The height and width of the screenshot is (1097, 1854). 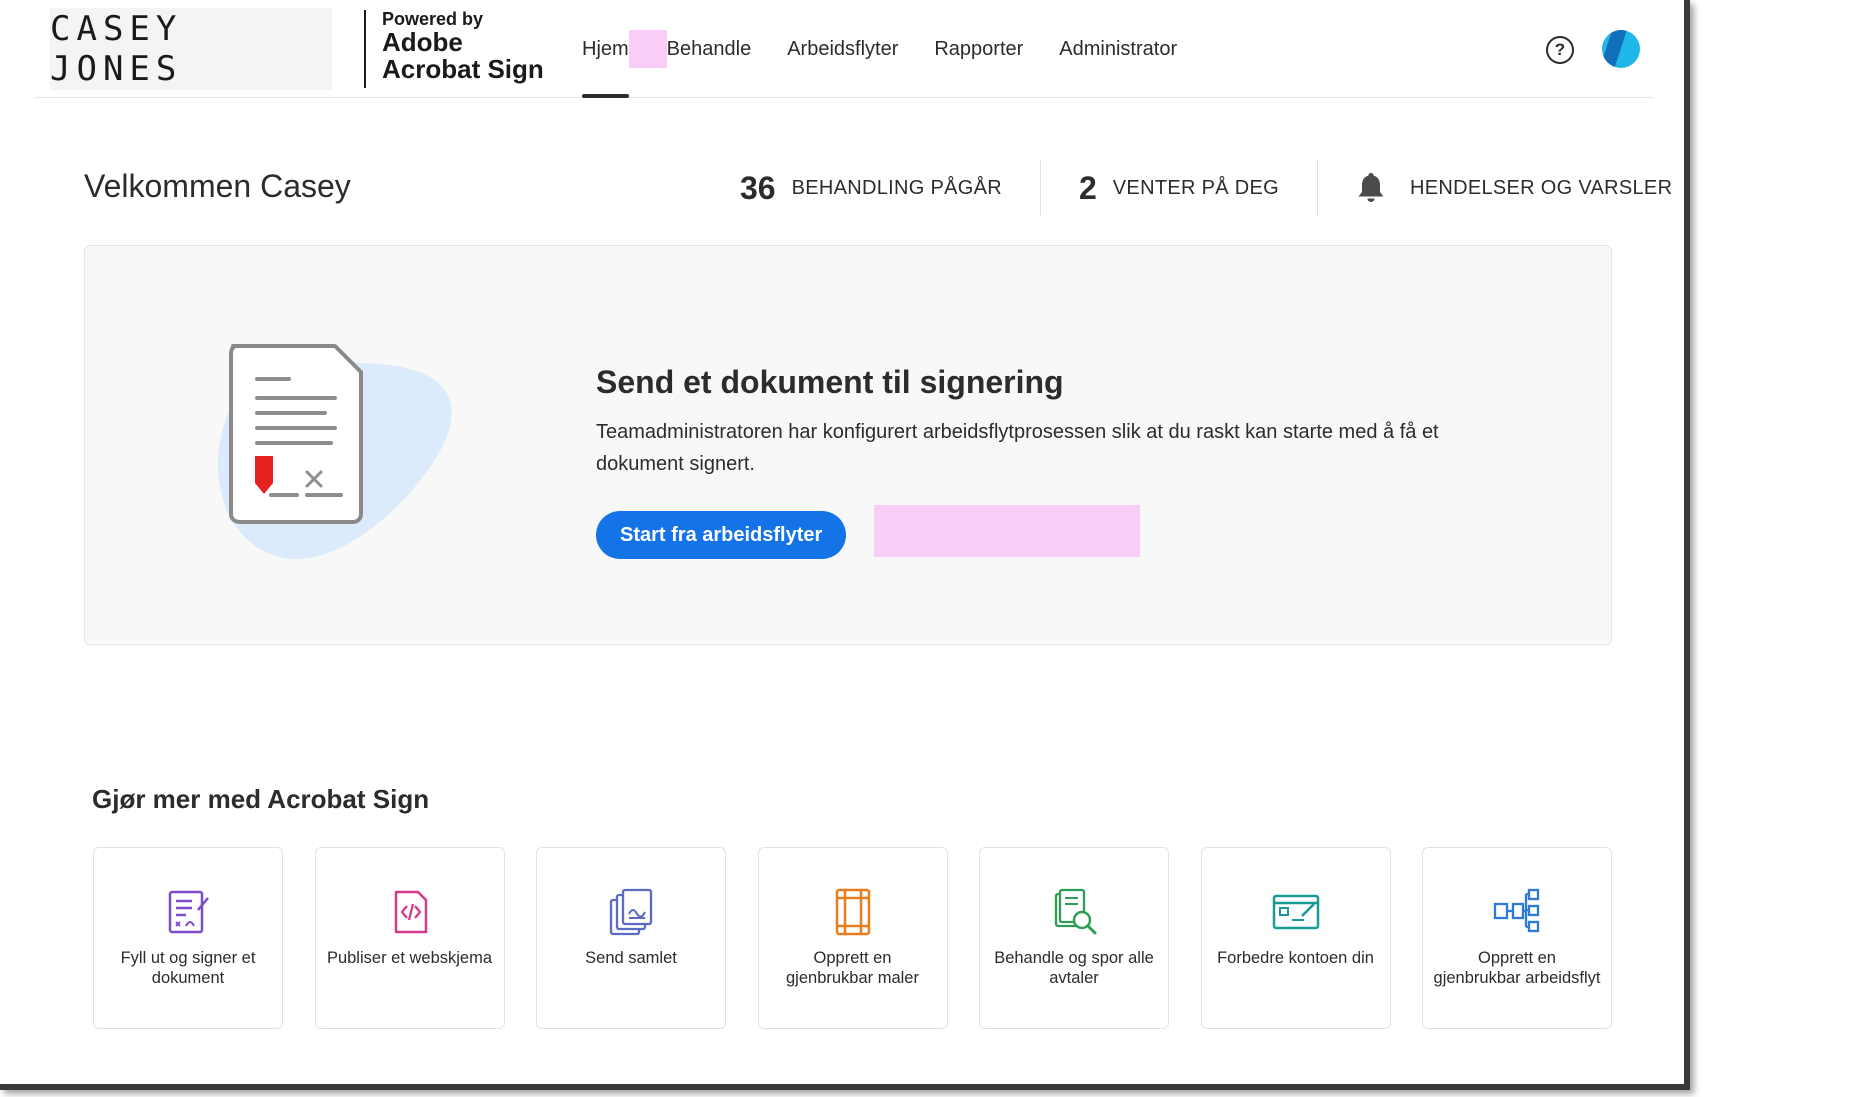 What do you see at coordinates (631, 912) in the screenshot?
I see `send-bulk-icon` at bounding box center [631, 912].